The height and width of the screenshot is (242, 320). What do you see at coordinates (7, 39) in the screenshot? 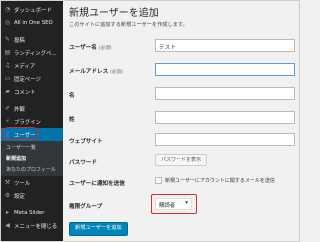
I see `pin-icon: ✎` at bounding box center [7, 39].